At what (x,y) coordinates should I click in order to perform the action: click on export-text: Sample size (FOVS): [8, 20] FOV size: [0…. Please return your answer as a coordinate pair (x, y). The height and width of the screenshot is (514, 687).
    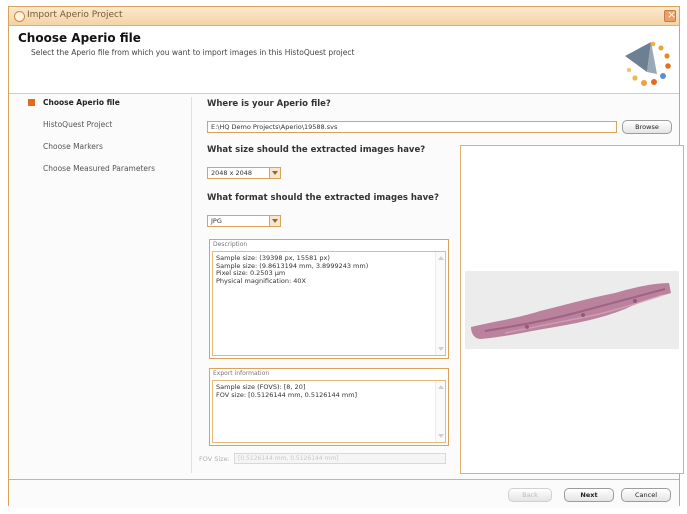
    Looking at the image, I should click on (287, 391).